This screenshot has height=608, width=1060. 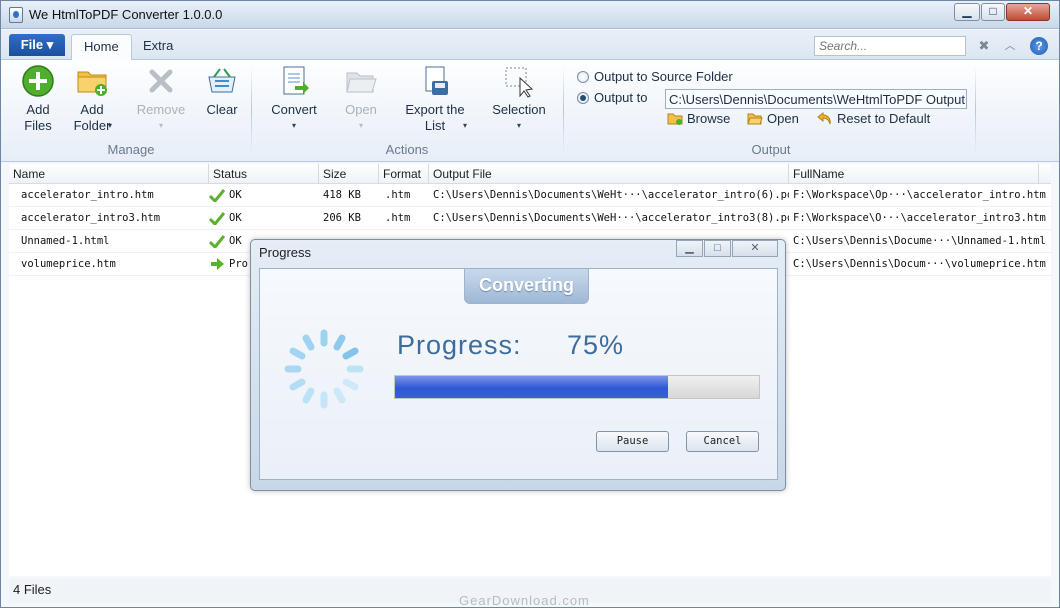 What do you see at coordinates (530, 45) in the screenshot?
I see `ribbon-tabs: File ▾ Home Extra ✖ ︿ ?` at bounding box center [530, 45].